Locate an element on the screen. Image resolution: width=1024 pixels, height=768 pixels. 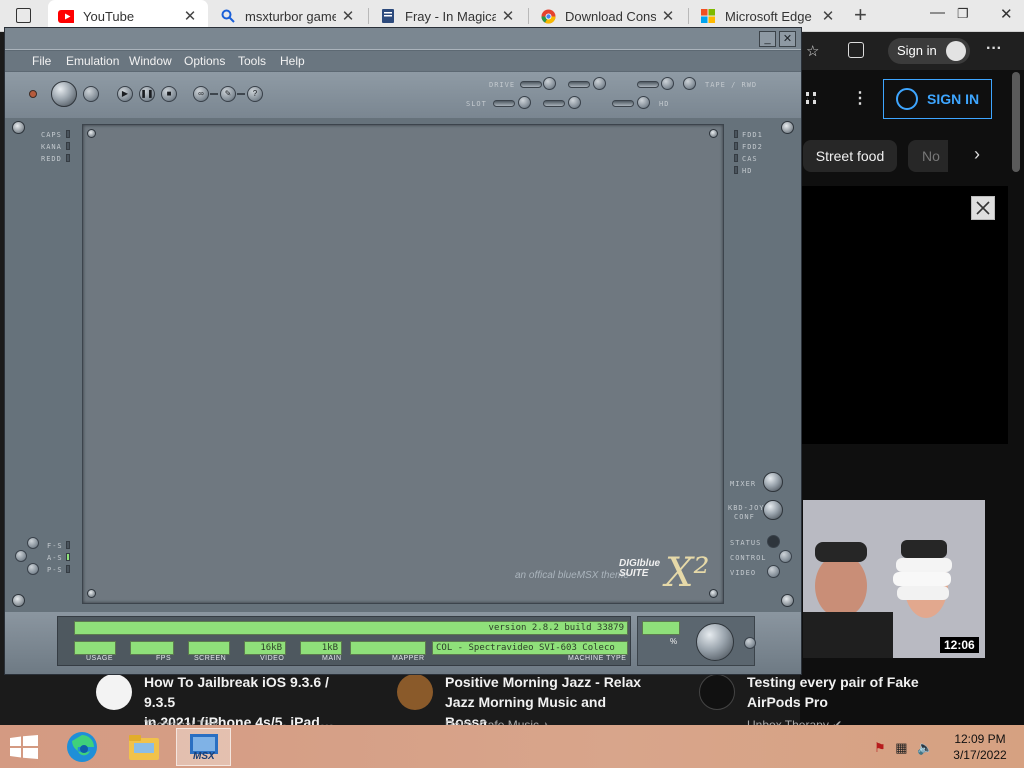
youtube-signin-label: SIGN IN is located at coordinates (953, 99).